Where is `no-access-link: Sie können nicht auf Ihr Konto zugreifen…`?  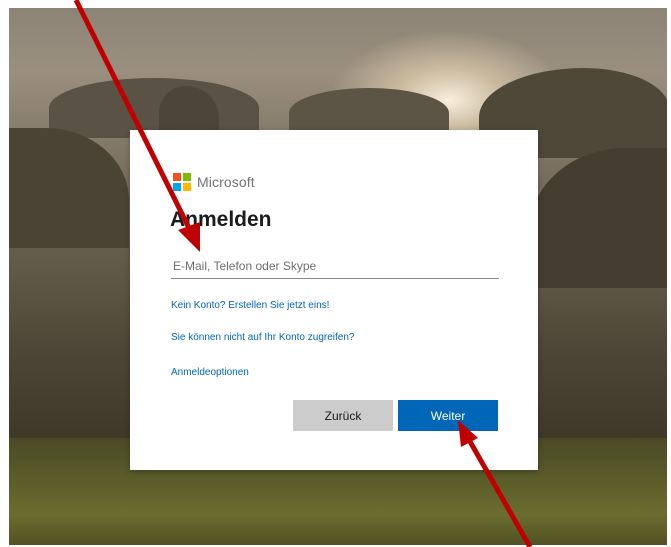
no-access-link: Sie können nicht auf Ihr Konto zugreifen… is located at coordinates (262, 337).